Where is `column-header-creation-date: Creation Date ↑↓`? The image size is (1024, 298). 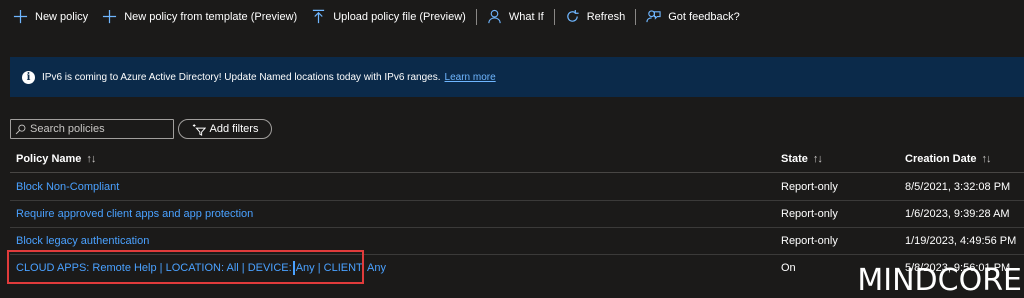 column-header-creation-date: Creation Date ↑↓ is located at coordinates (948, 159).